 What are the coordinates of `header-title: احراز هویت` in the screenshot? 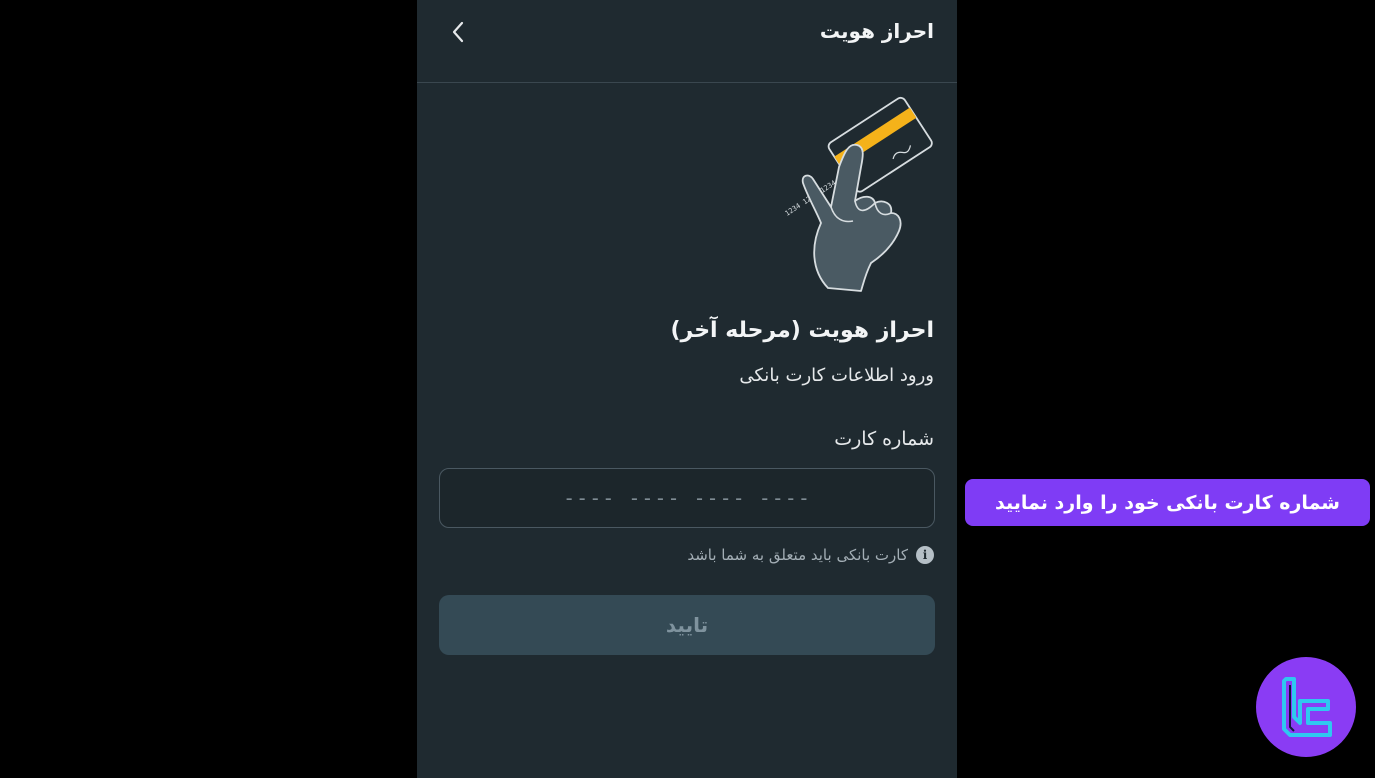 It's located at (876, 31).